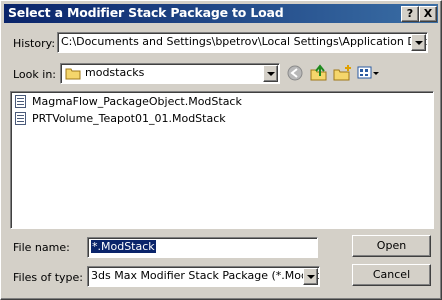 The image size is (442, 300). What do you see at coordinates (73, 74) in the screenshot?
I see `folder-icon` at bounding box center [73, 74].